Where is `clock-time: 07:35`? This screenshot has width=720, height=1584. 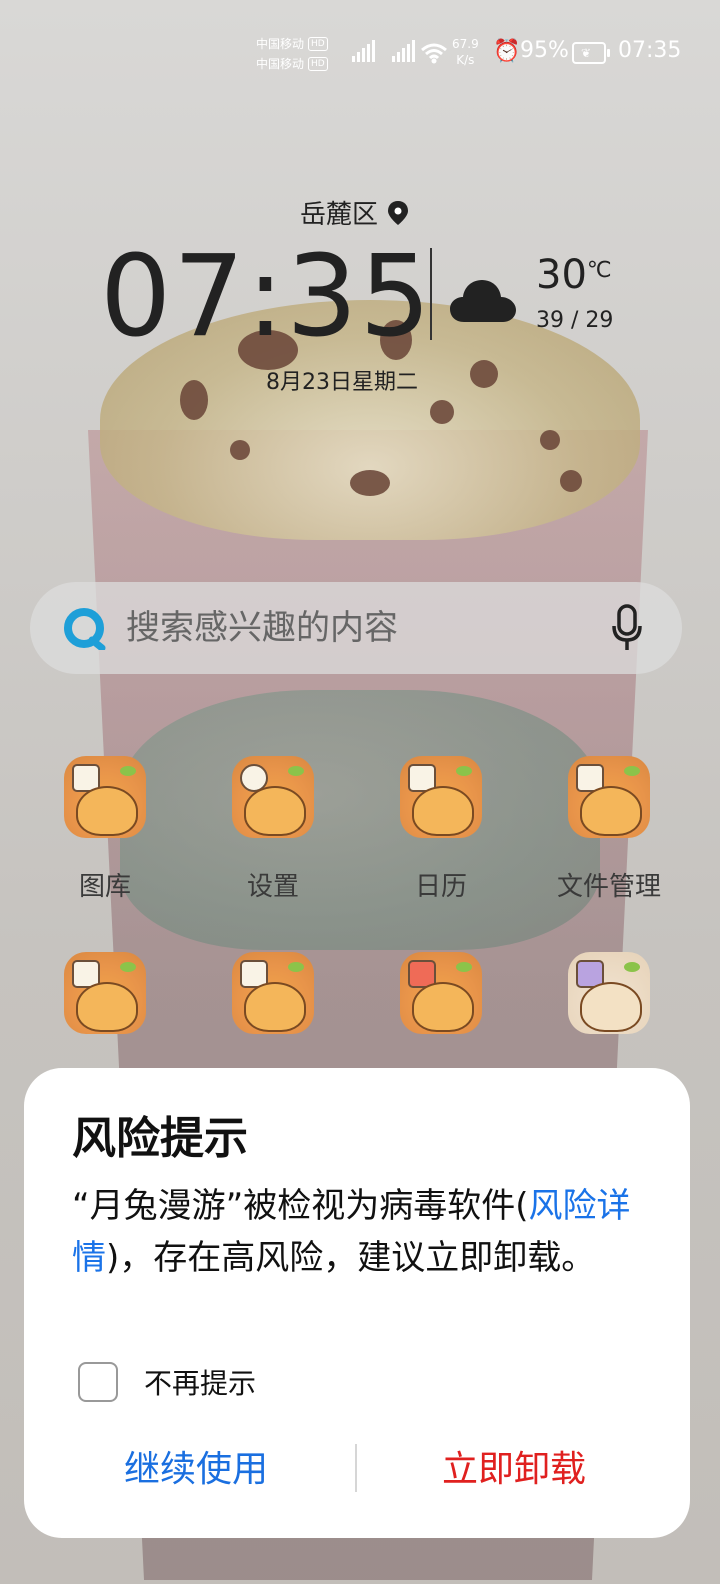
clock-time: 07:35 is located at coordinates (266, 297).